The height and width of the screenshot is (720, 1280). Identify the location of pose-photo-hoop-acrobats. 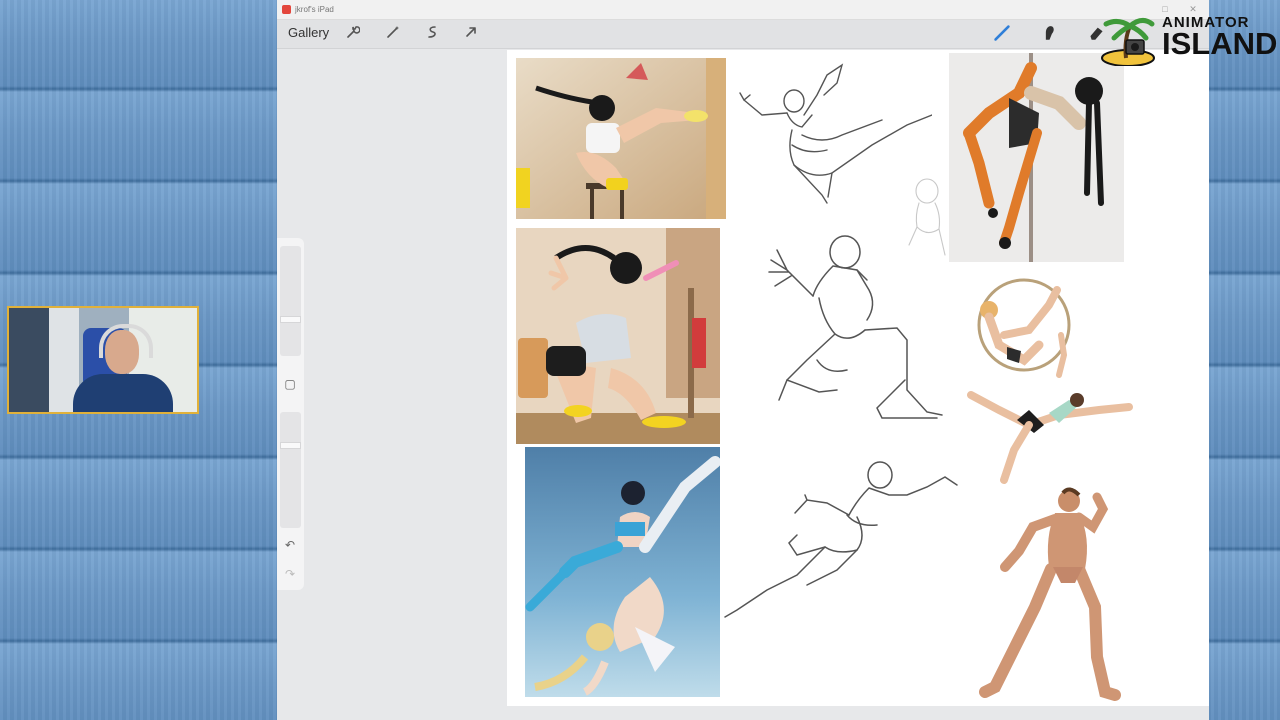
(1048, 382).